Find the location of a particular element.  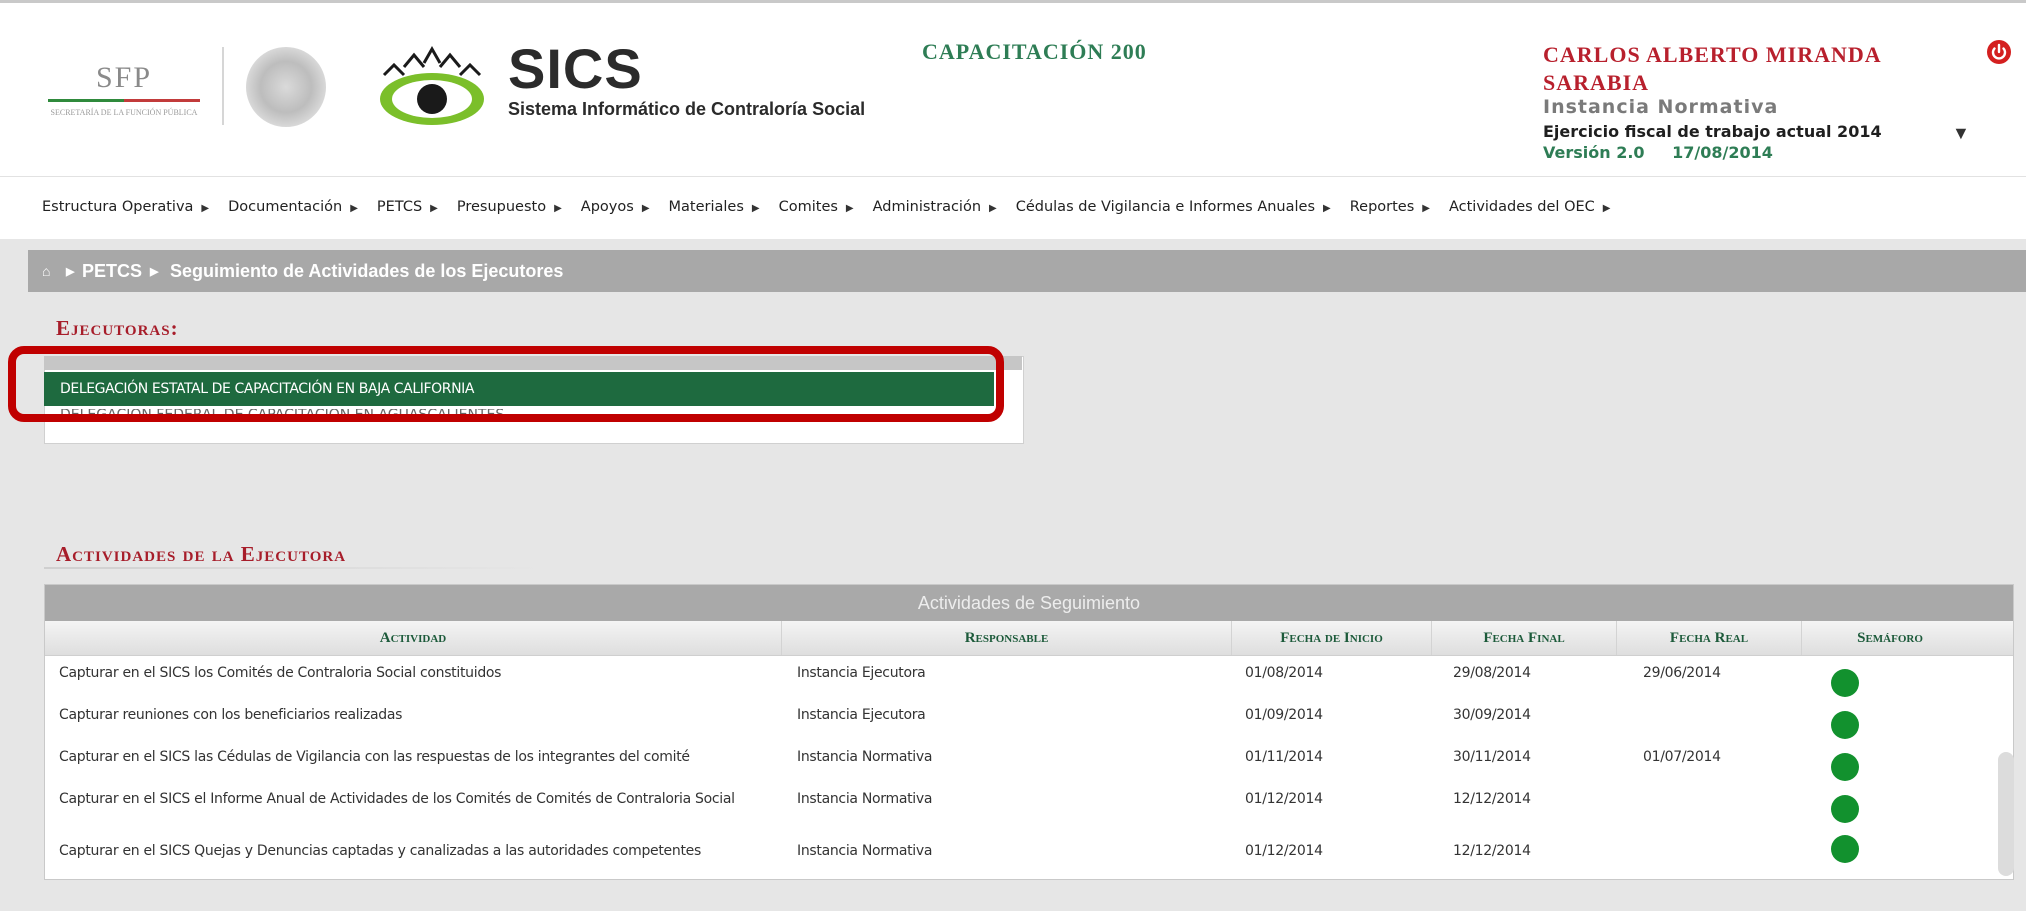

actividades-title: Actividades de la Ejecutora is located at coordinates (201, 554).